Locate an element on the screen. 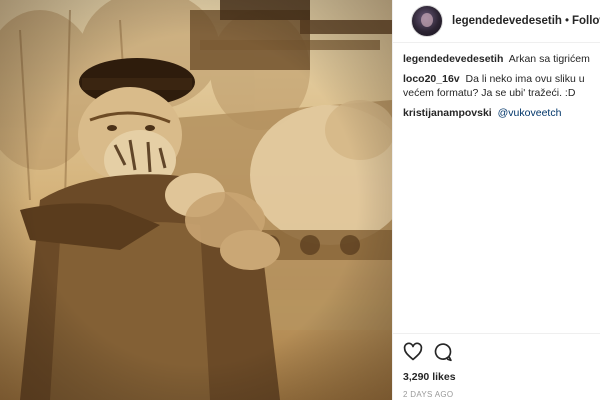 Image resolution: width=600 pixels, height=400 pixels. comment-author: loco20_16v is located at coordinates (431, 79).